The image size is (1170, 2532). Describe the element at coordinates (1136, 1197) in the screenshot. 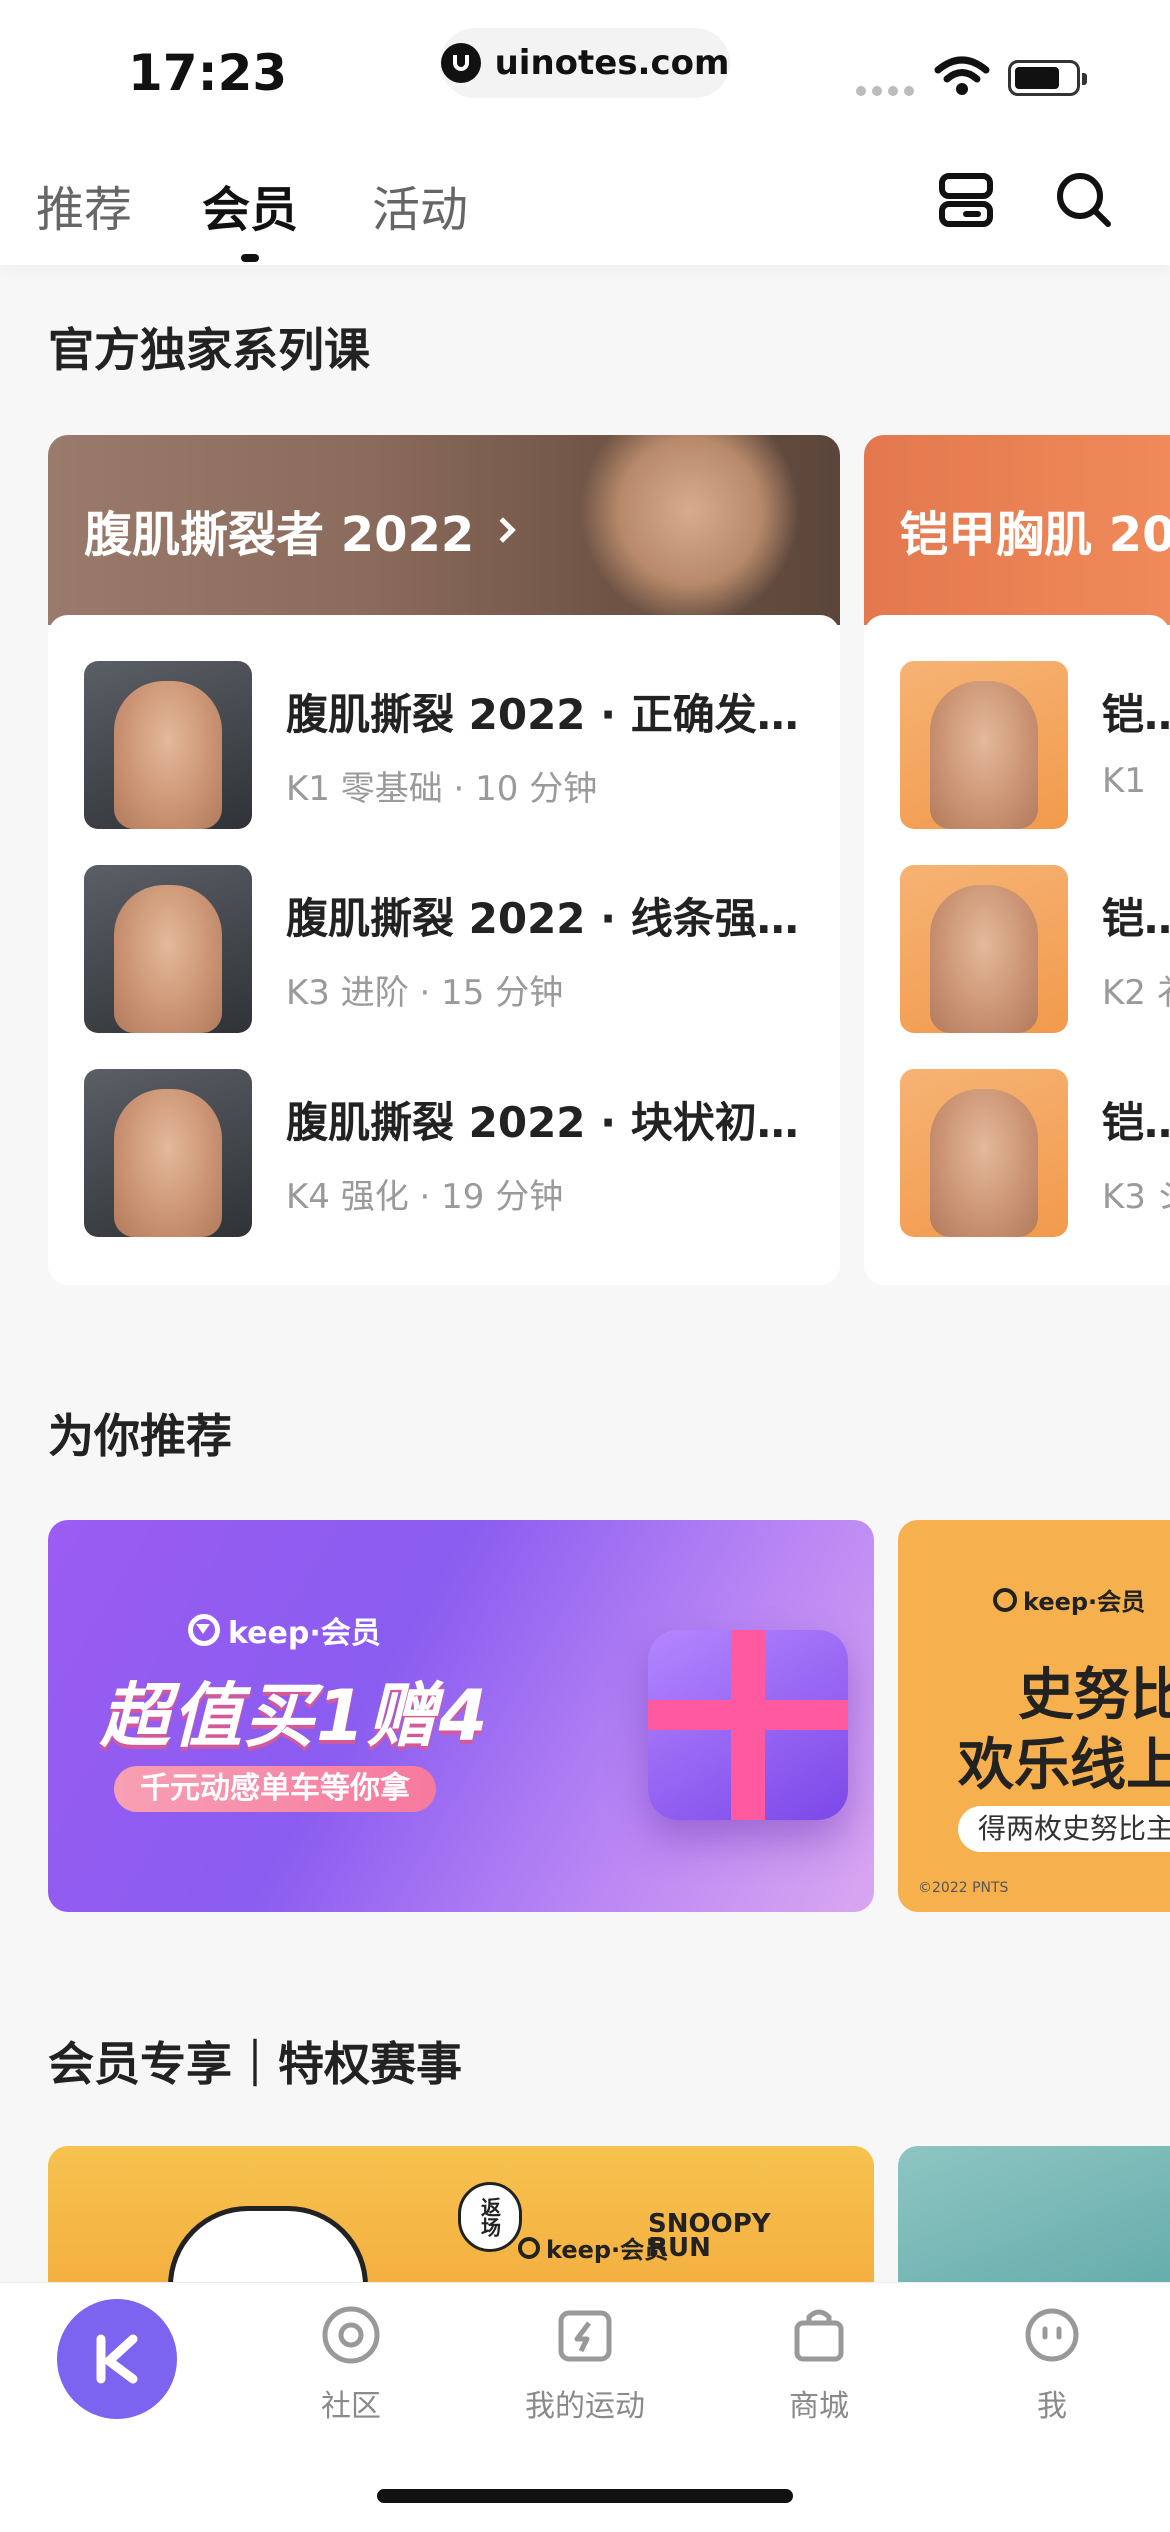

I see `course-item-meta: K3 シ` at that location.